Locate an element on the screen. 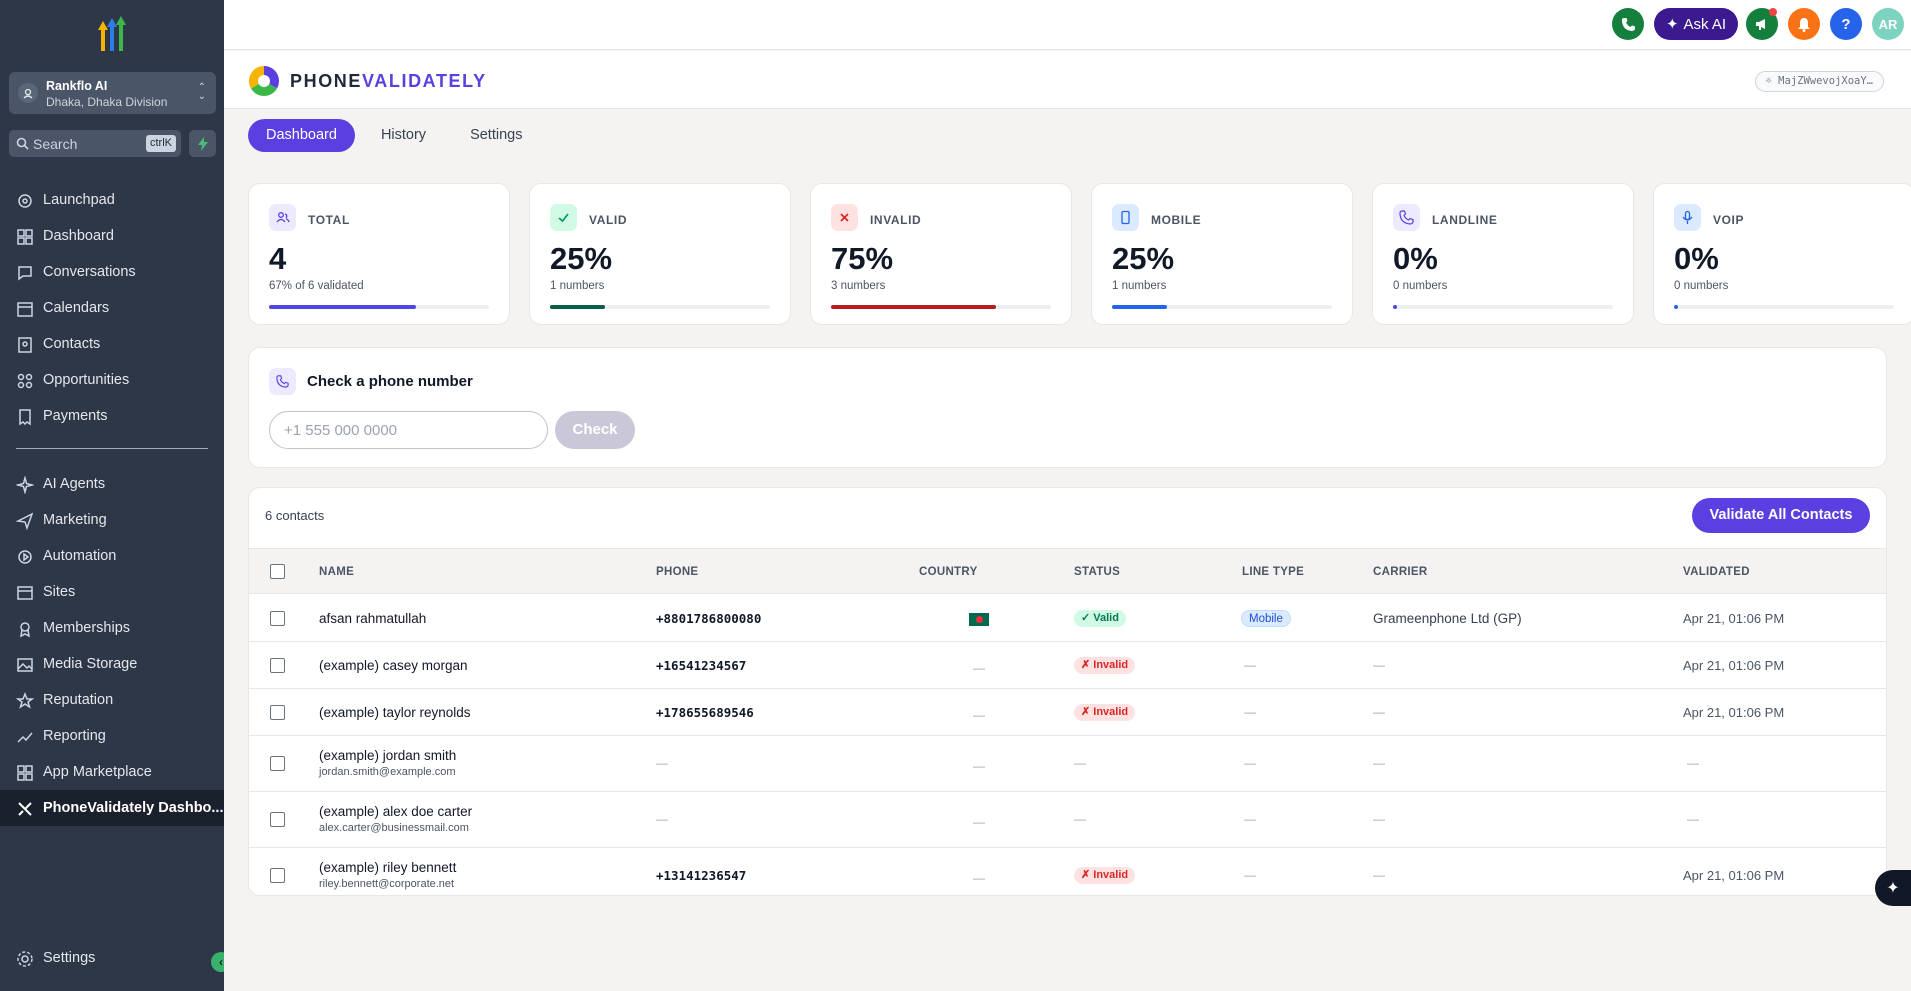 This screenshot has width=1911, height=991. sidebar-item-launchpad: Launchpad is located at coordinates (112, 200).